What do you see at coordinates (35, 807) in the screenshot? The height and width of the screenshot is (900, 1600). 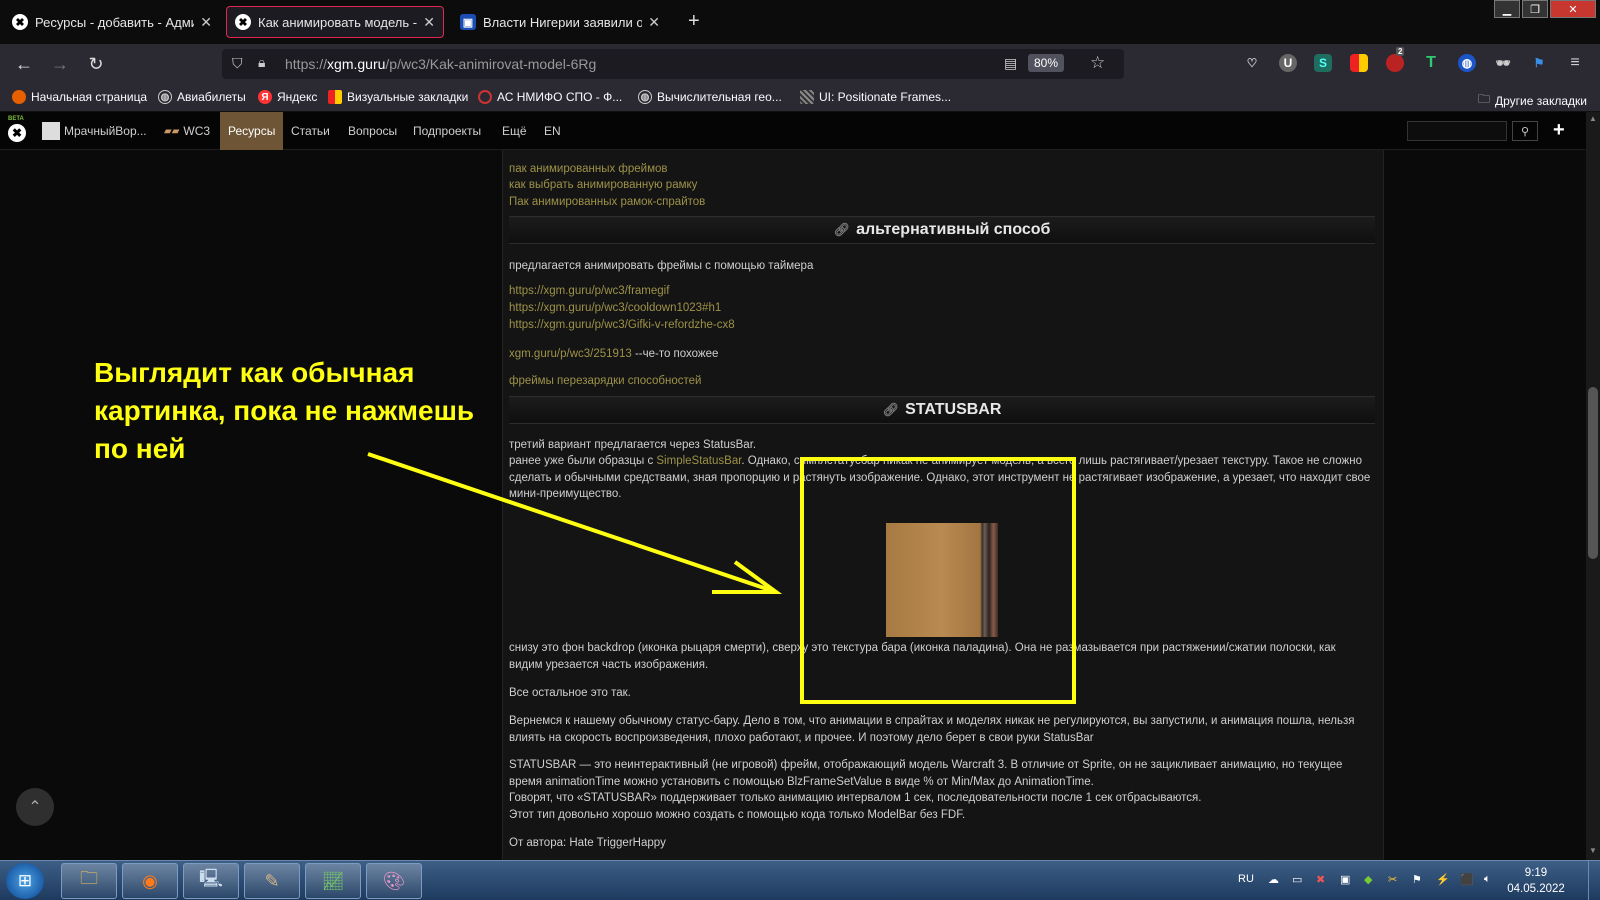 I see `scroll-to-top-button: ⌃` at bounding box center [35, 807].